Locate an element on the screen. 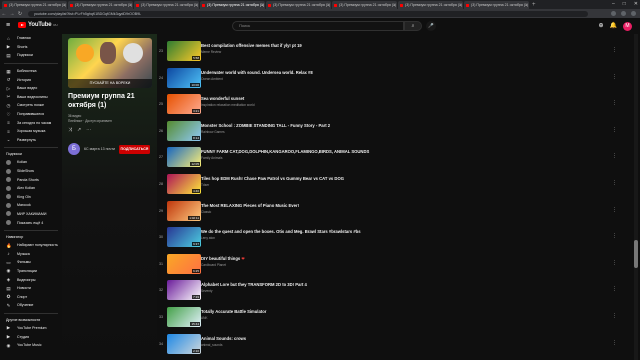 This screenshot has width=640, height=360. scrollbar-thumb is located at coordinates (636, 254).